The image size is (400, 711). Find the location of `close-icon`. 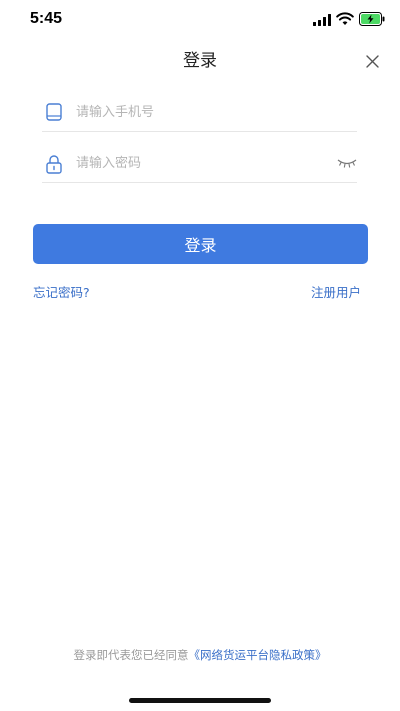

close-icon is located at coordinates (372, 61).